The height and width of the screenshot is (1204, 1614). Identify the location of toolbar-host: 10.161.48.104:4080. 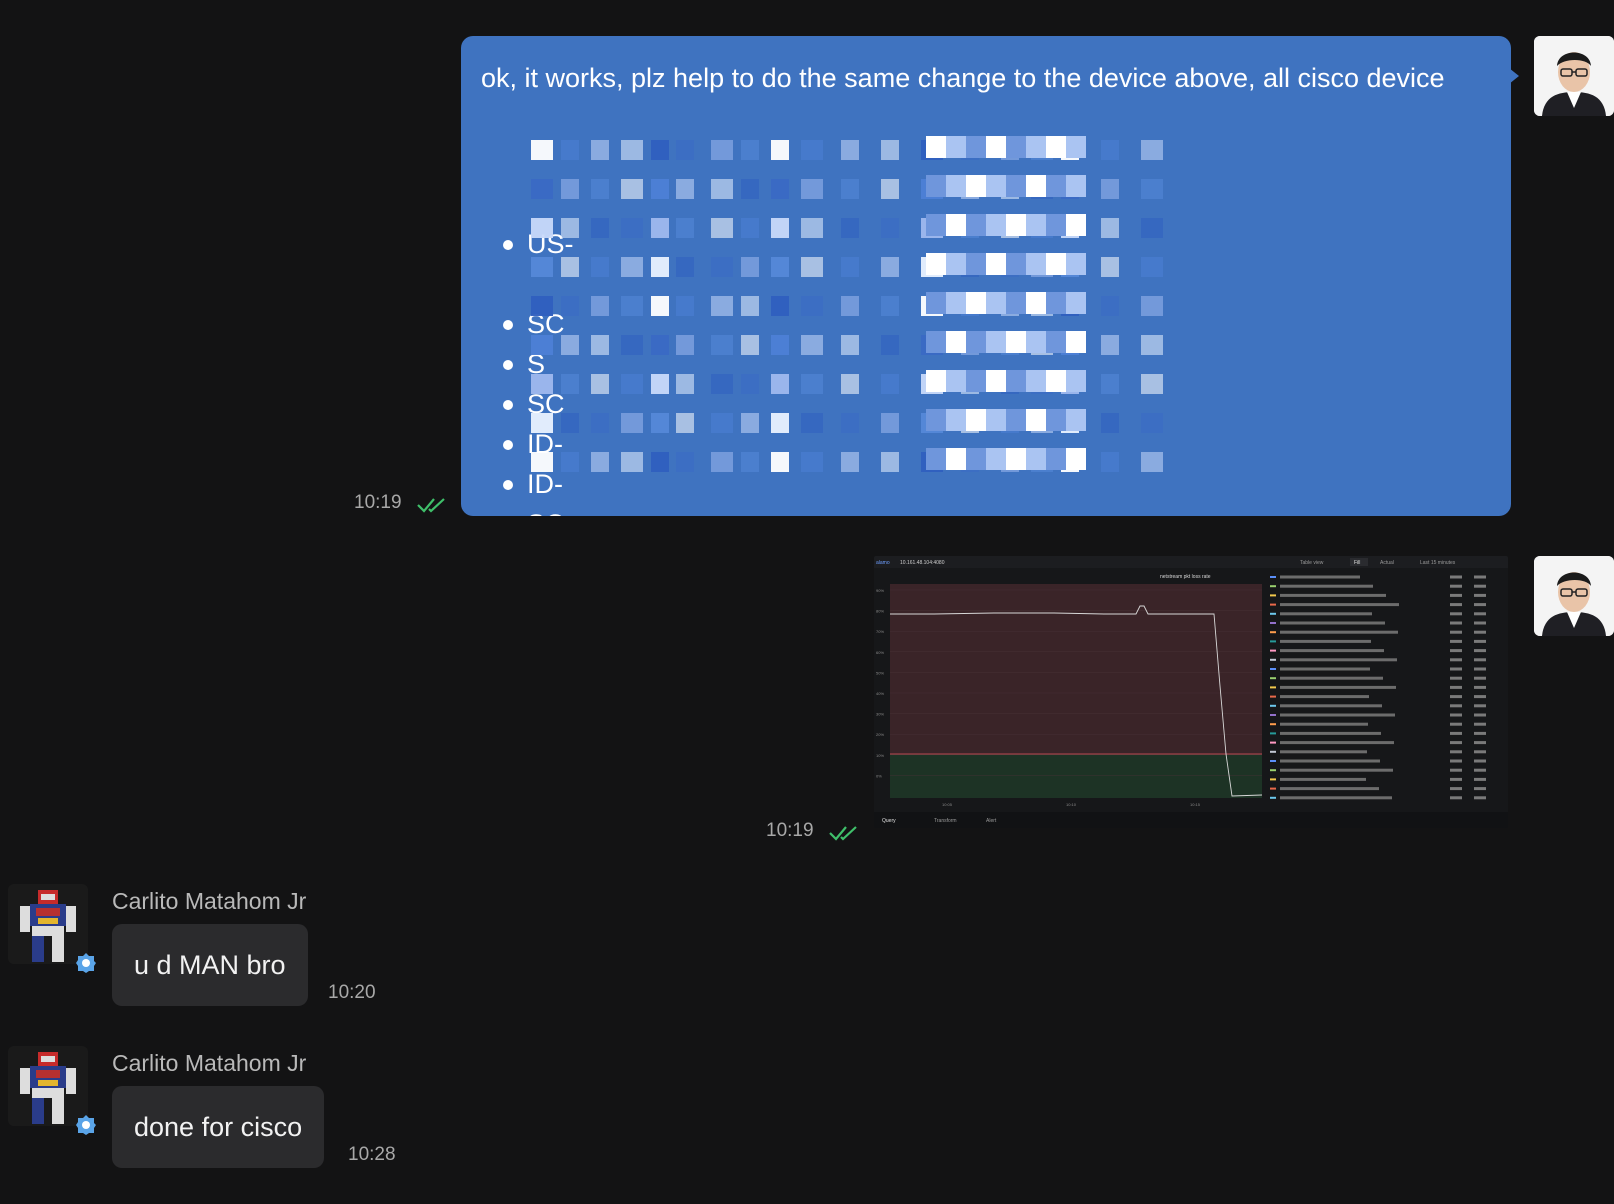
(922, 563).